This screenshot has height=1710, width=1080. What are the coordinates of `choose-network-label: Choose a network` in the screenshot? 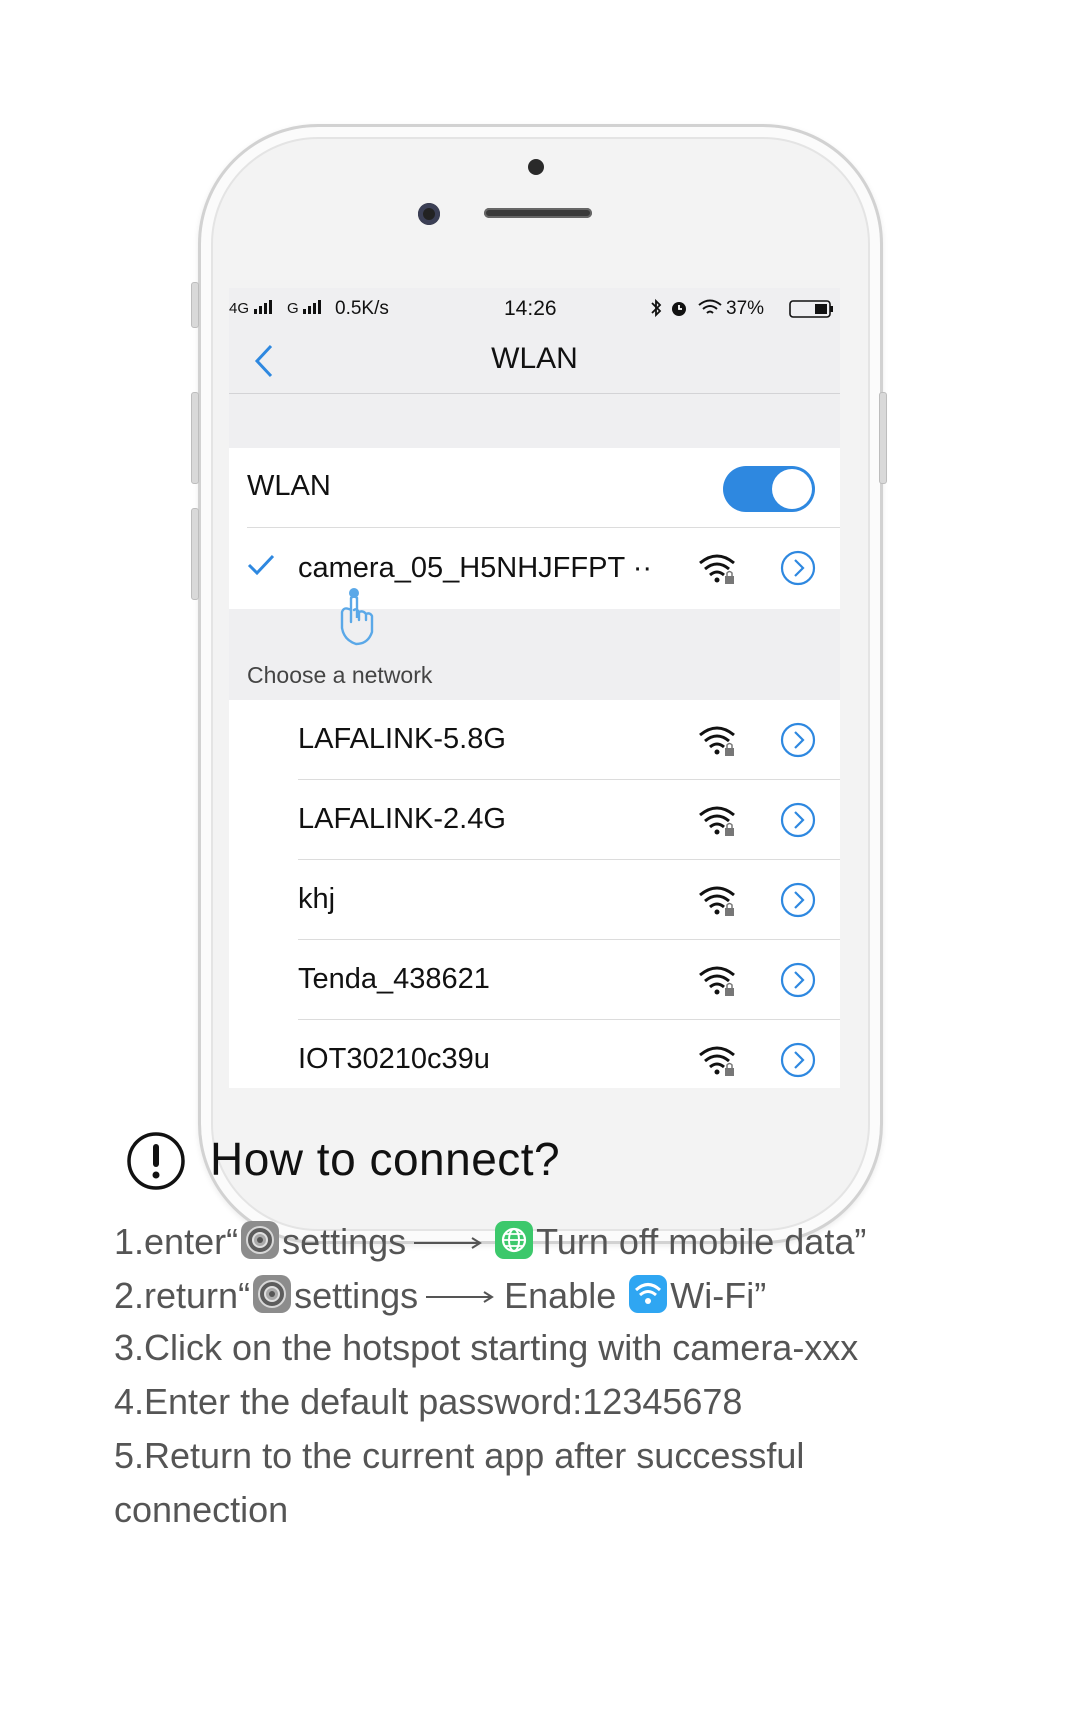 It's located at (340, 675).